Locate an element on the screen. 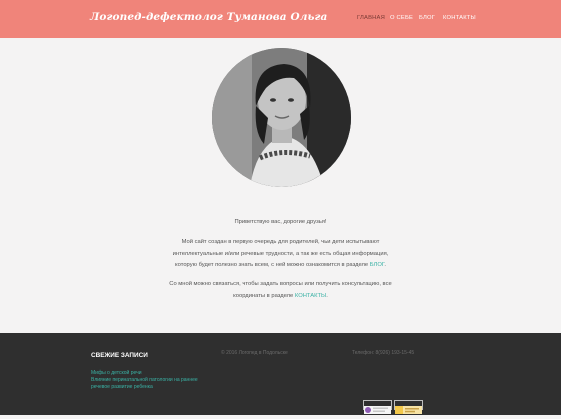 The image size is (561, 419). blog-link: БЛОГ is located at coordinates (377, 265).